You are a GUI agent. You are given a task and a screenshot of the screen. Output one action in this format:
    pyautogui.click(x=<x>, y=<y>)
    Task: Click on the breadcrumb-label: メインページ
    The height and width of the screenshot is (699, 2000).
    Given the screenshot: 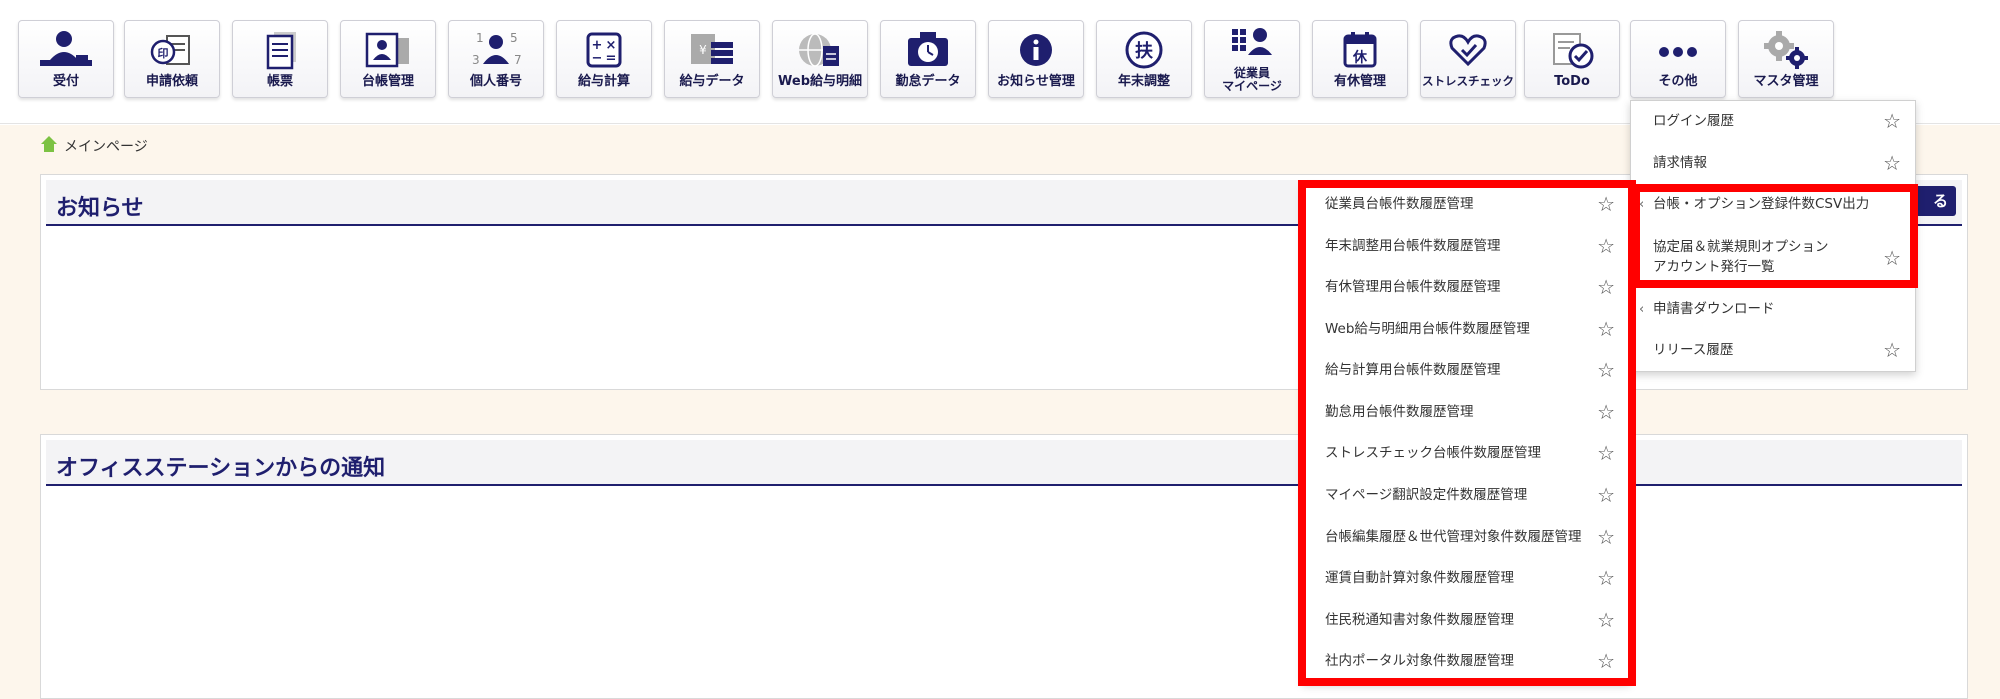 What is the action you would take?
    pyautogui.click(x=106, y=147)
    